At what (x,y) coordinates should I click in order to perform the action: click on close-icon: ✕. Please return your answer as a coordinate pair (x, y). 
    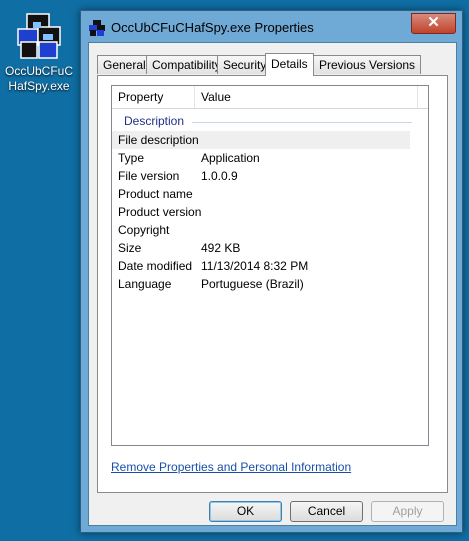
    Looking at the image, I should click on (433, 22).